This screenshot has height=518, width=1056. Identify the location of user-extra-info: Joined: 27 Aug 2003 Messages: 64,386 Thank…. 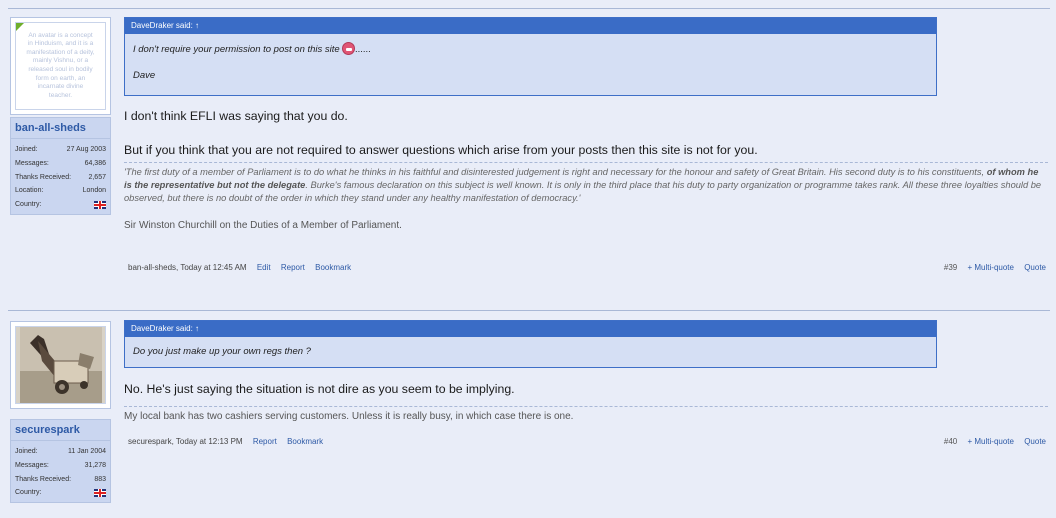
(60, 177).